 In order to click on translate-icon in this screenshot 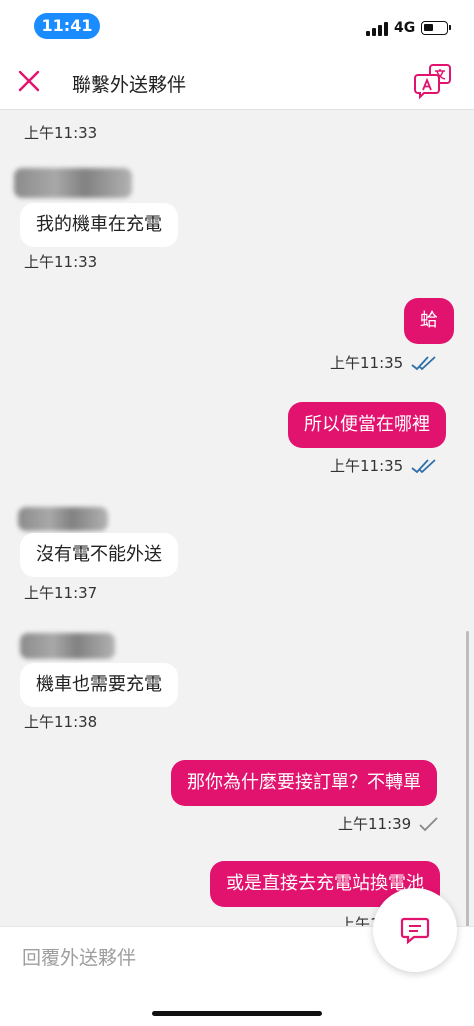, I will do `click(432, 82)`.